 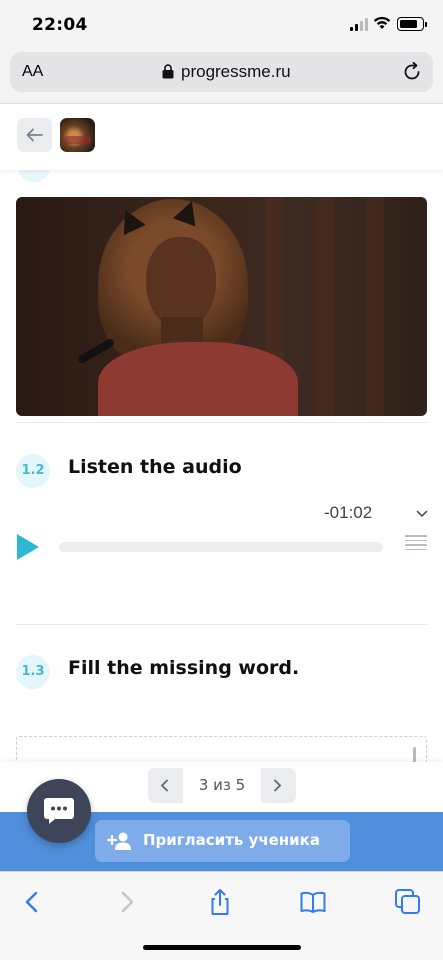 I want to click on url-text: progressme.ru, so click(x=236, y=72).